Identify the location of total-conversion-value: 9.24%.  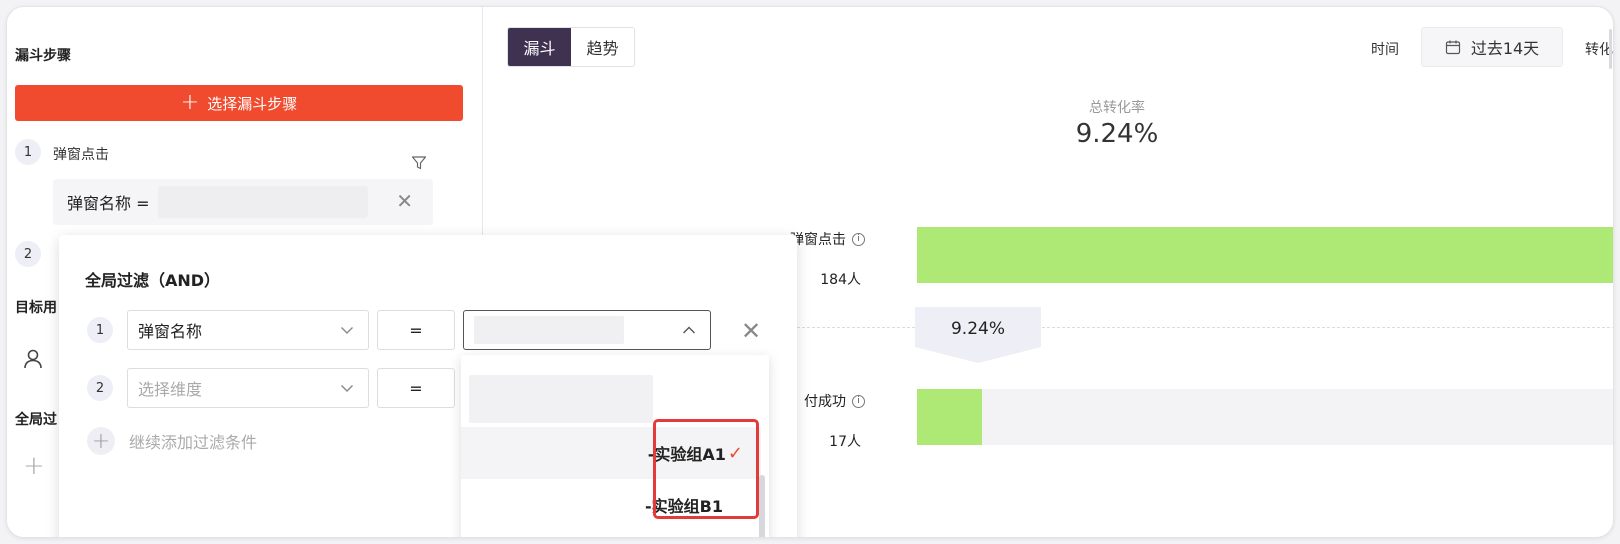
(1117, 134).